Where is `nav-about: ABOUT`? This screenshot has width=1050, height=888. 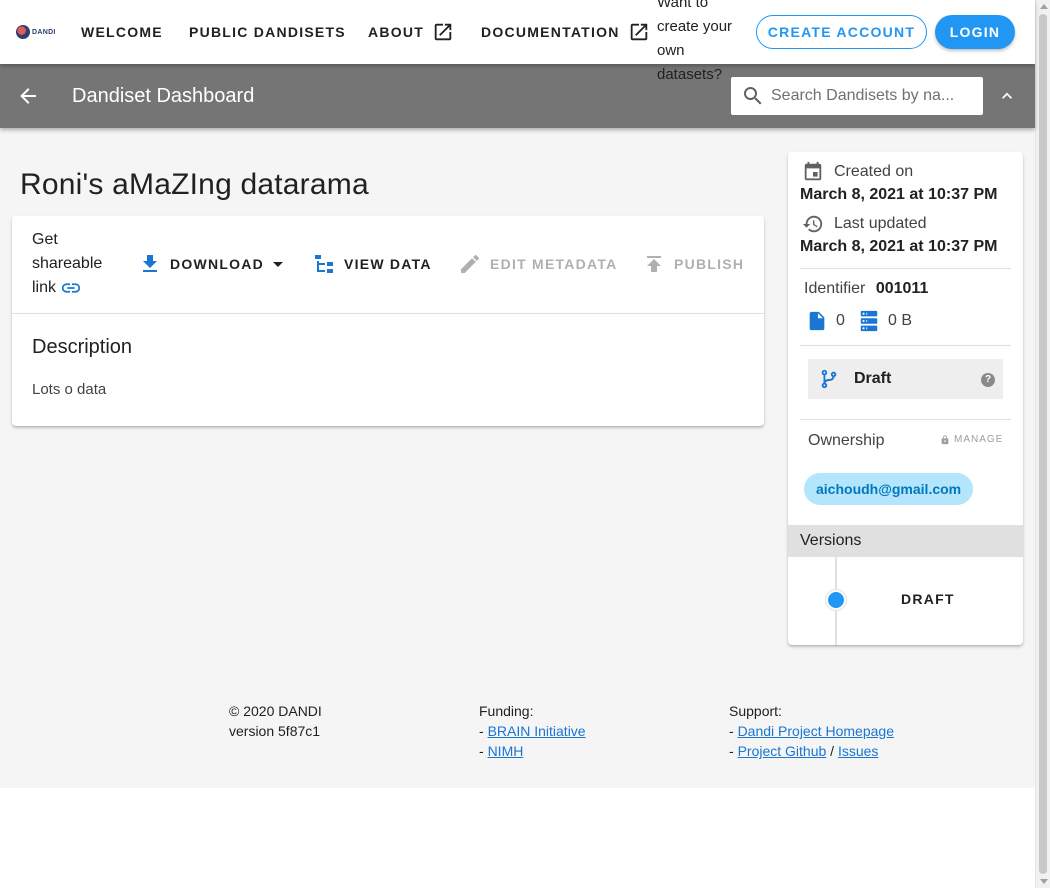 nav-about: ABOUT is located at coordinates (411, 32).